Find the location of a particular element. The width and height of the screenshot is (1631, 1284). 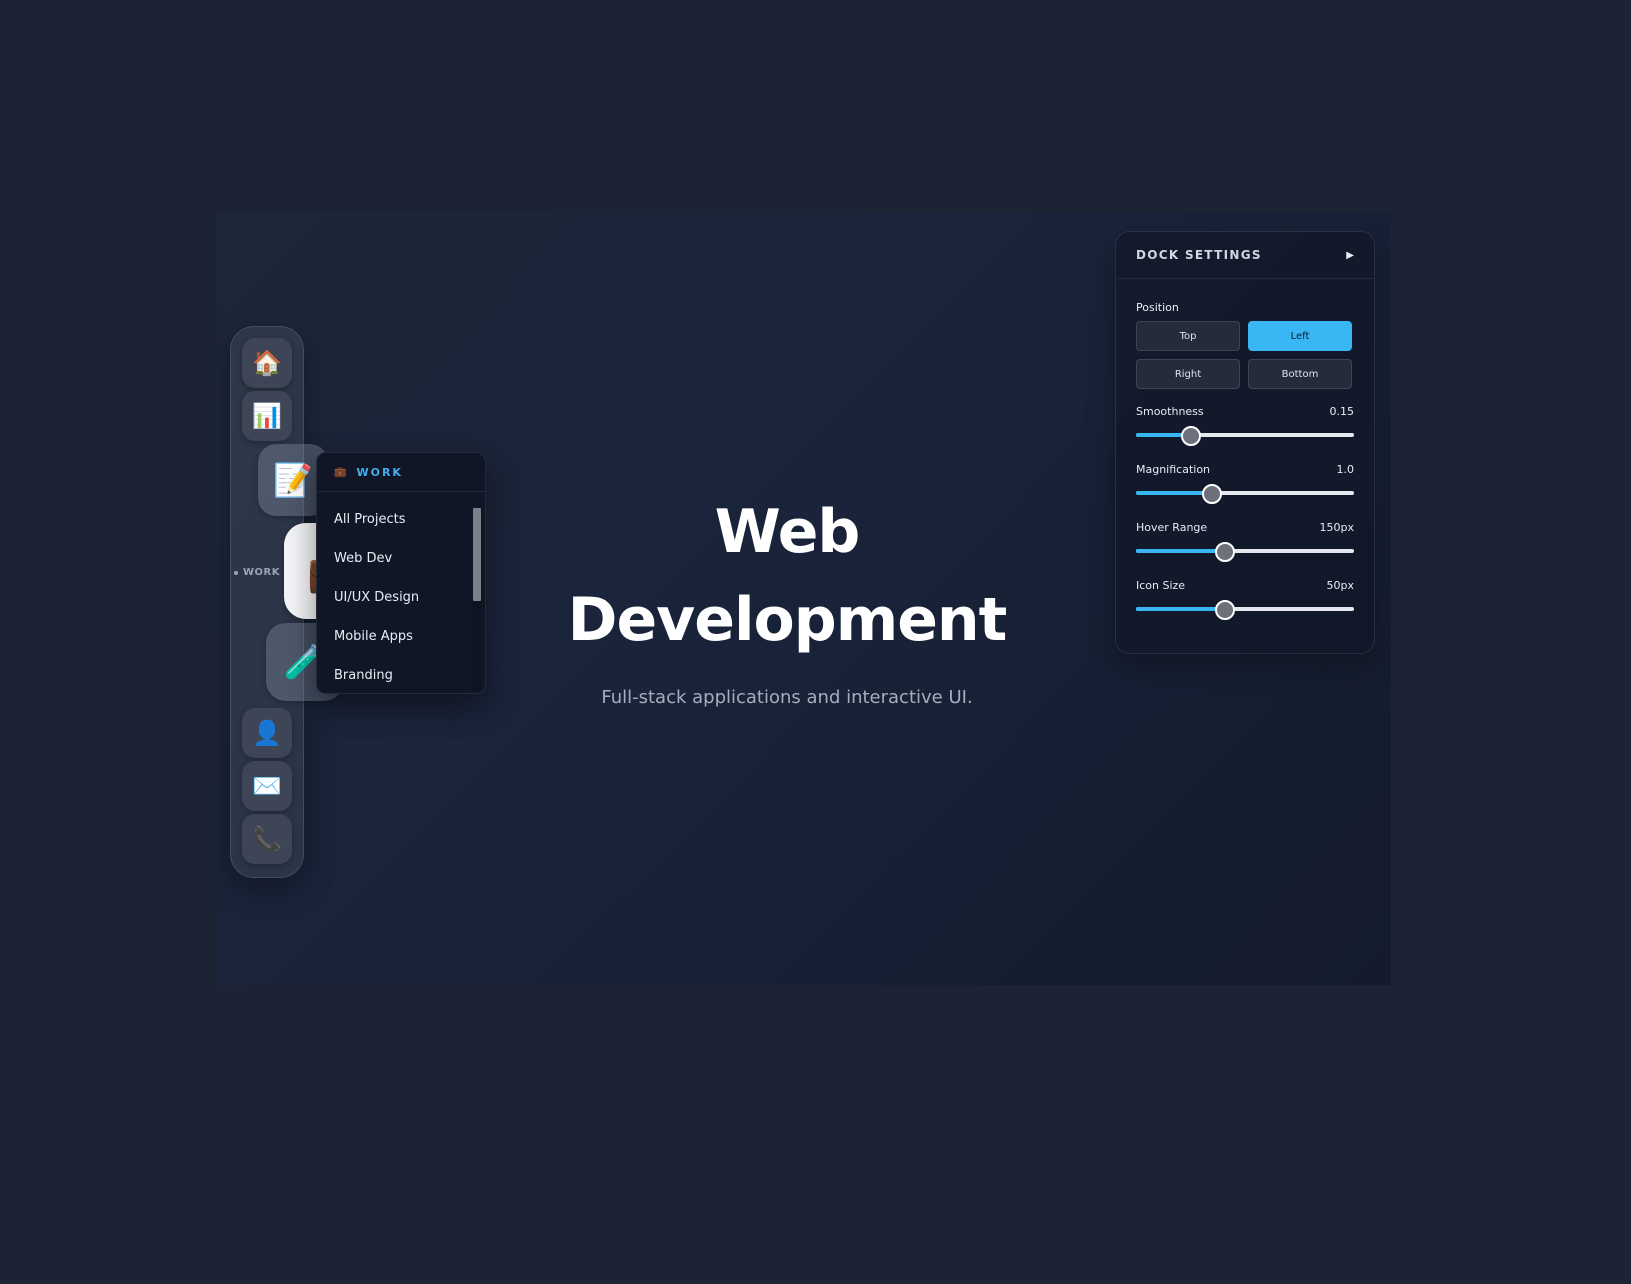

mail-icon: ✉️ is located at coordinates (267, 786).